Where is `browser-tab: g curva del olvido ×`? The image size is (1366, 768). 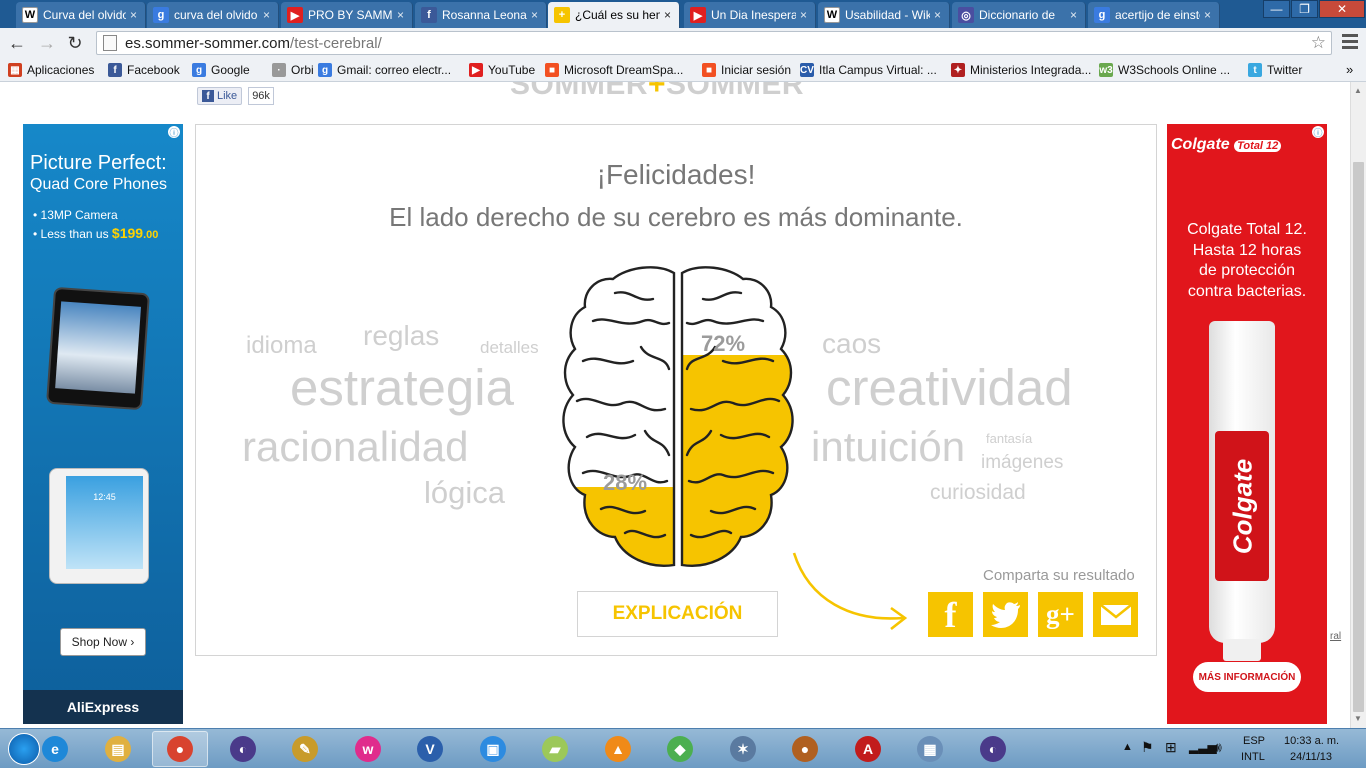
browser-tab: g curva del olvido × is located at coordinates (213, 15).